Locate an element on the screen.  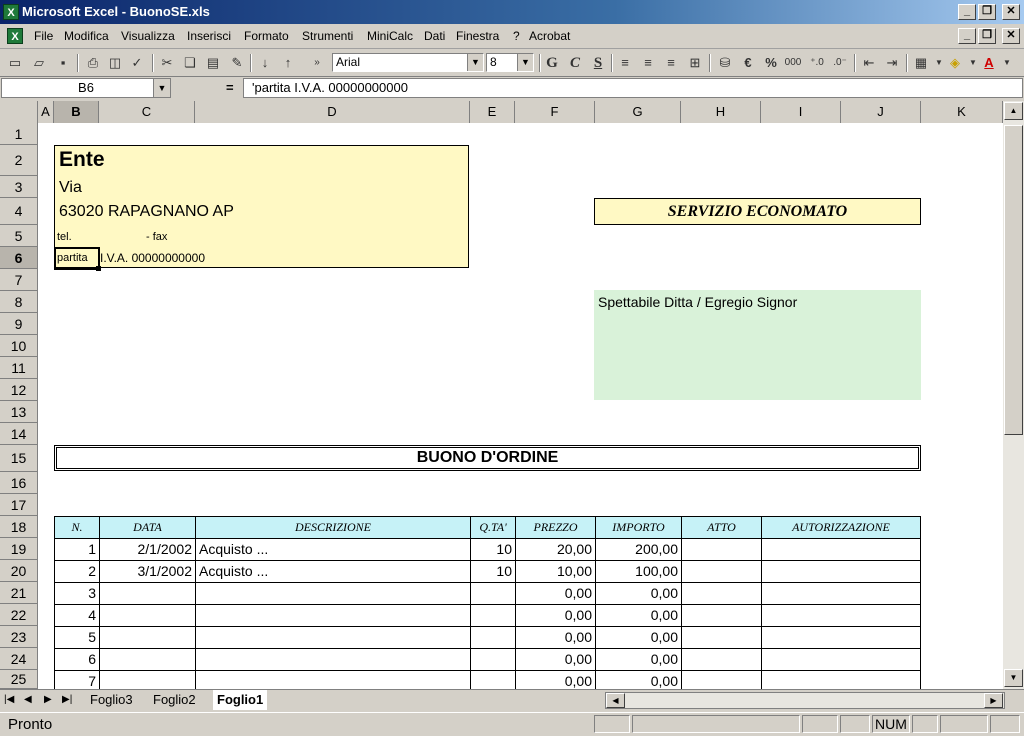
column-header-a: A is located at coordinates (46, 112).